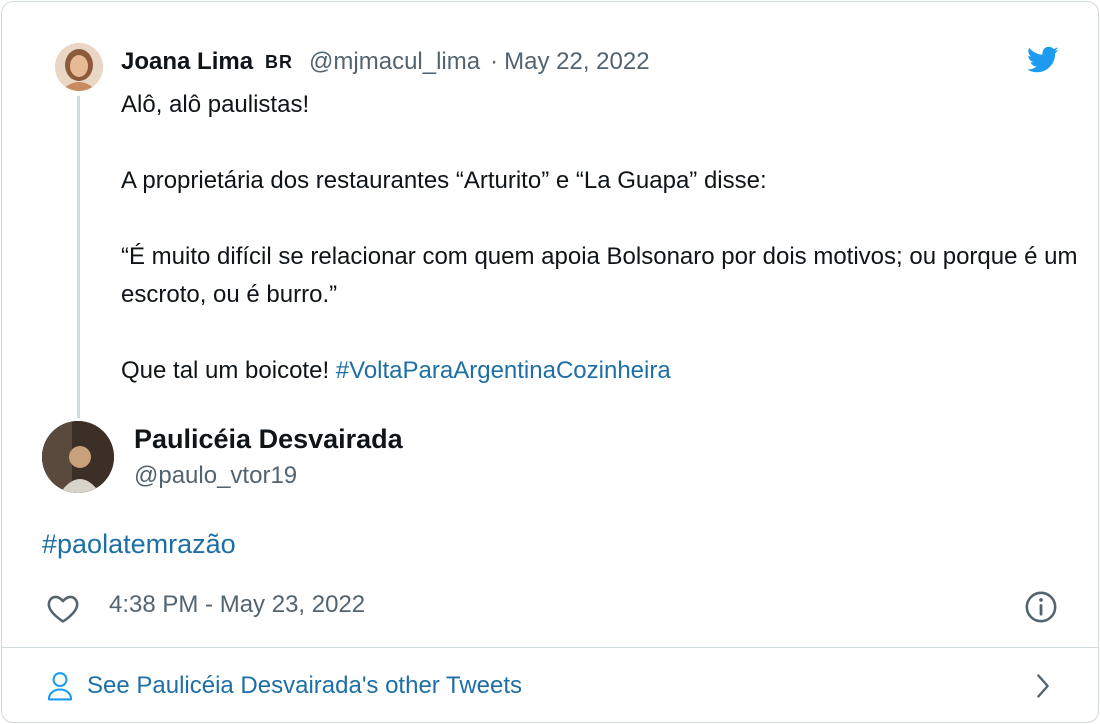 The image size is (1100, 724). What do you see at coordinates (237, 605) in the screenshot?
I see `tweet-timestamp: 4:38 PM - May 23, 2022` at bounding box center [237, 605].